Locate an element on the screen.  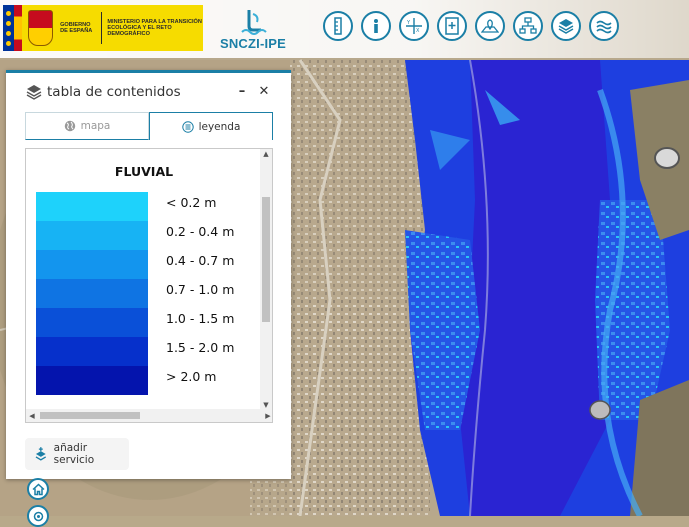
add-service-button: añadir servicio is located at coordinates (77, 454).